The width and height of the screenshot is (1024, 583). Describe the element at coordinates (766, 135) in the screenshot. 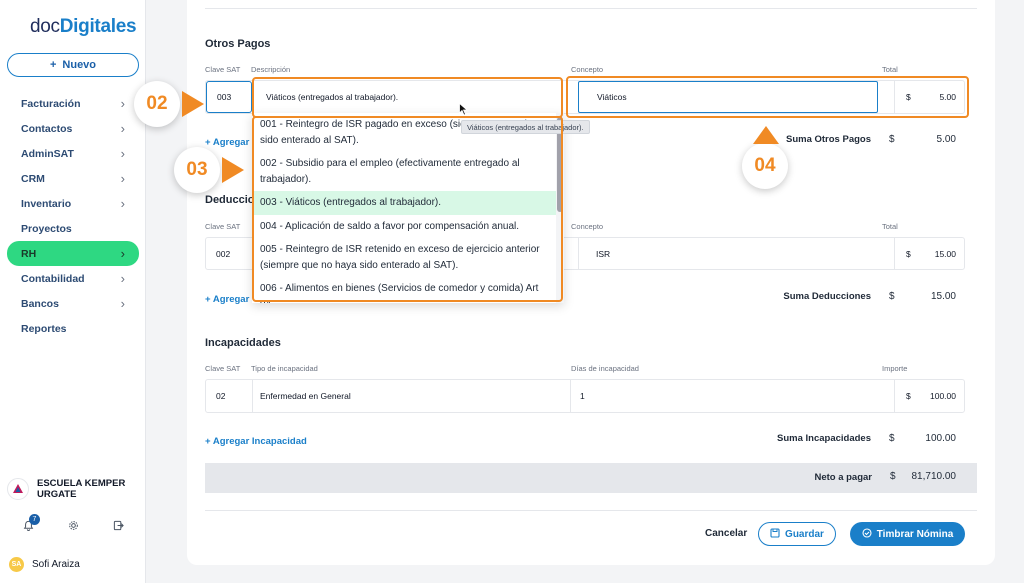

I see `arrow-up-icon` at that location.